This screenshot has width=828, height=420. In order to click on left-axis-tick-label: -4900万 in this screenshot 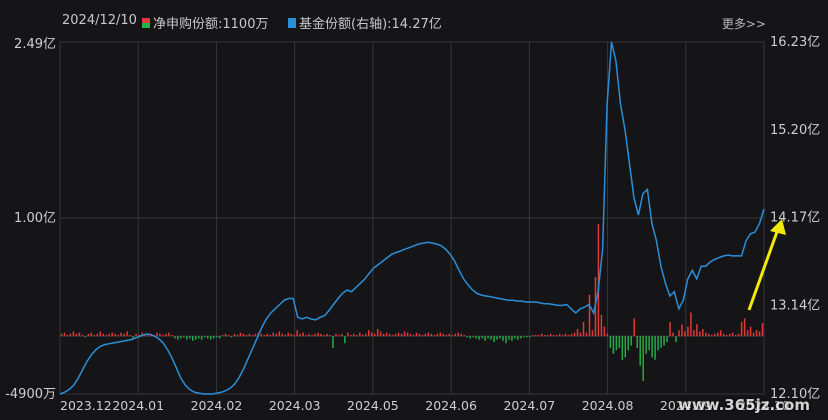, I will do `click(30, 394)`.